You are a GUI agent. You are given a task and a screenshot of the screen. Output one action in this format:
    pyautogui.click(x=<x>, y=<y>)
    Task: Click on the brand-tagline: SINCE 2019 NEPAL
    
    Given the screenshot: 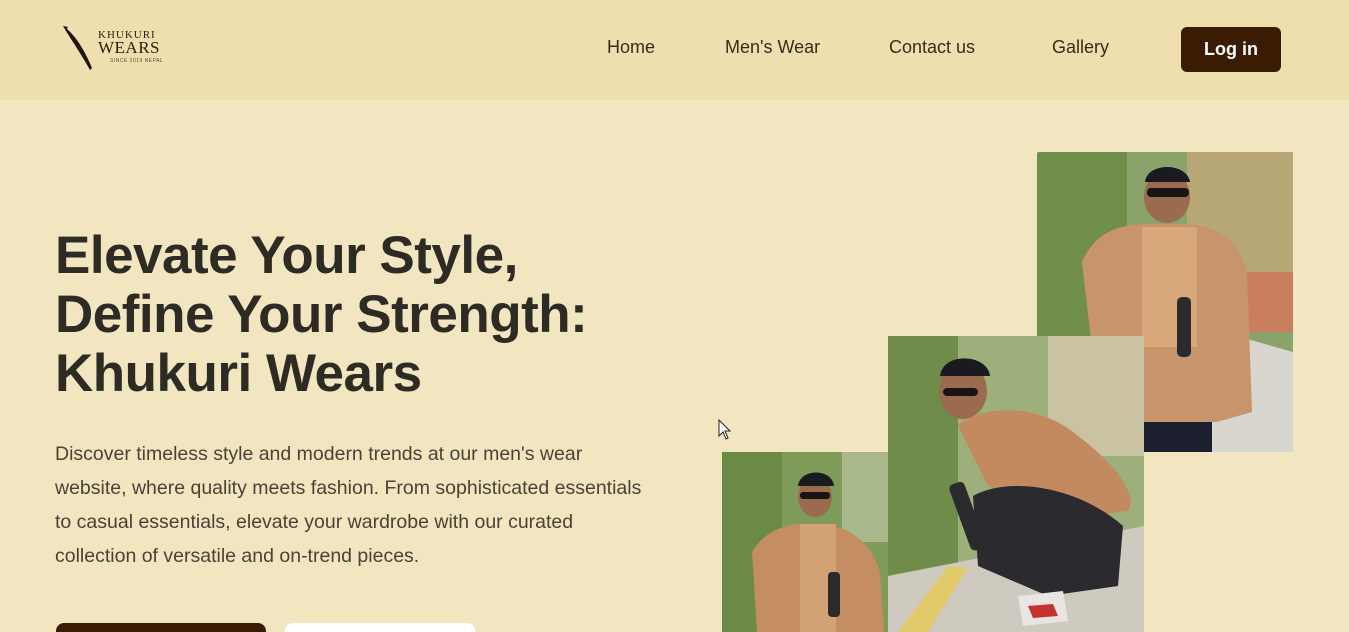 What is the action you would take?
    pyautogui.click(x=137, y=61)
    